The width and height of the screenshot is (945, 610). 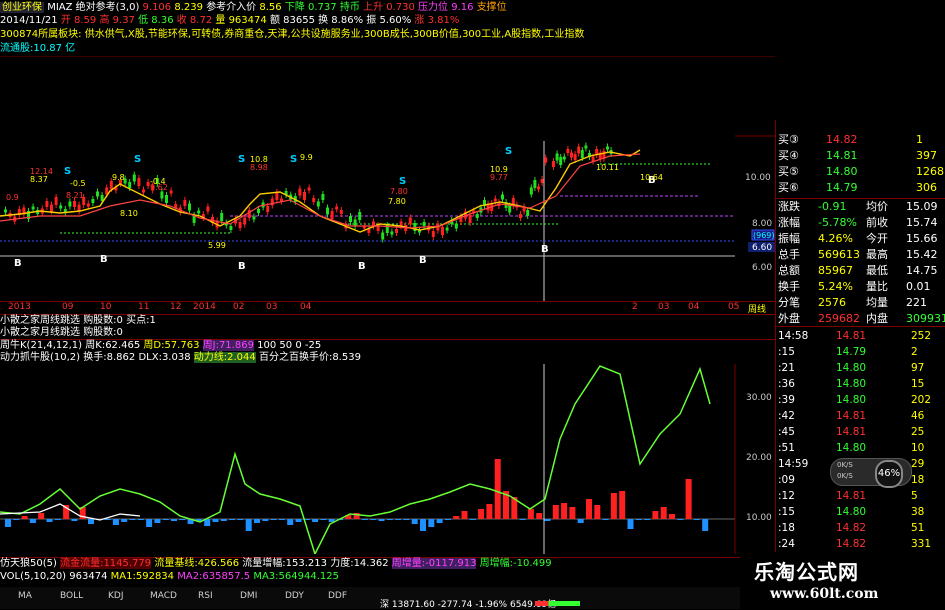 I want to click on tick-volume: 97, so click(x=918, y=368).